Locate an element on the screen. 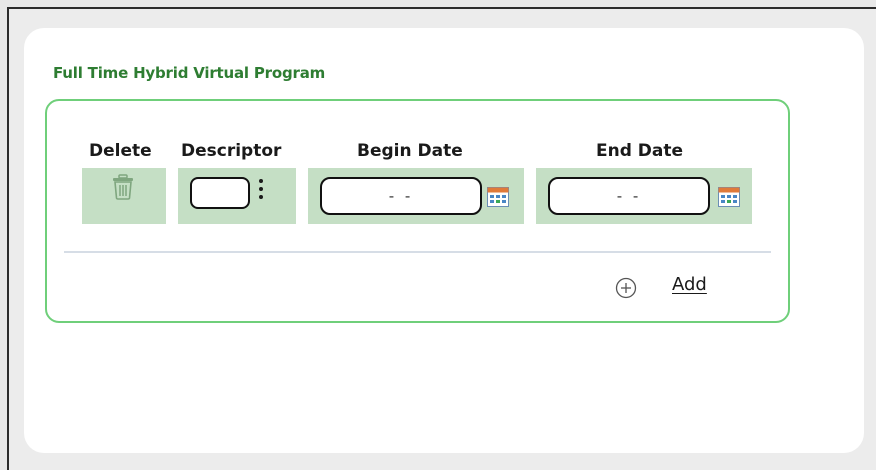 This screenshot has width=876, height=470. column-header-descriptor: Descriptor is located at coordinates (231, 151).